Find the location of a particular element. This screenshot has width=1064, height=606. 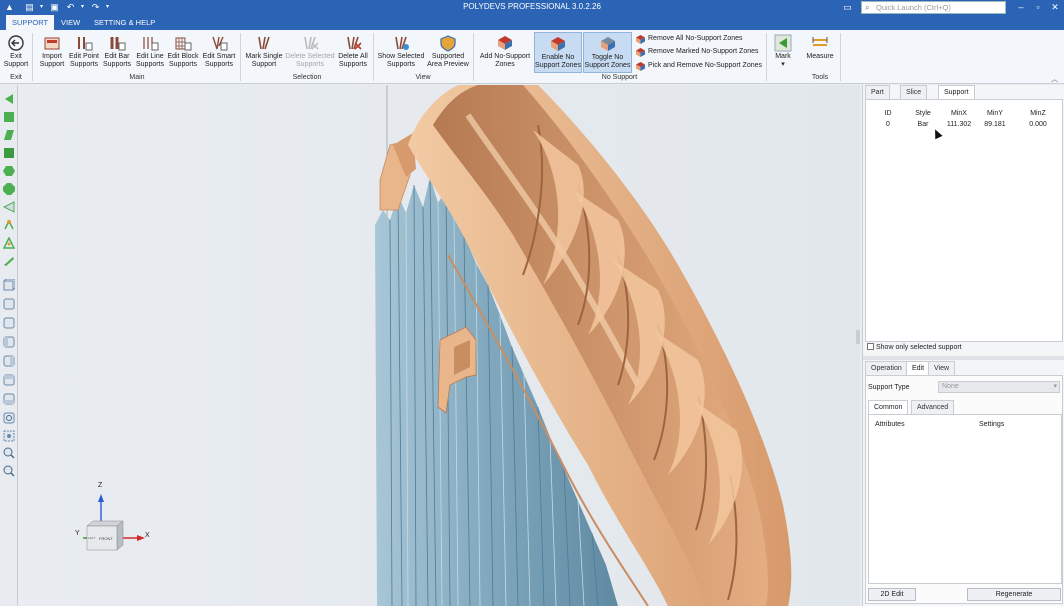

zoom-window-icon is located at coordinates (9, 436).